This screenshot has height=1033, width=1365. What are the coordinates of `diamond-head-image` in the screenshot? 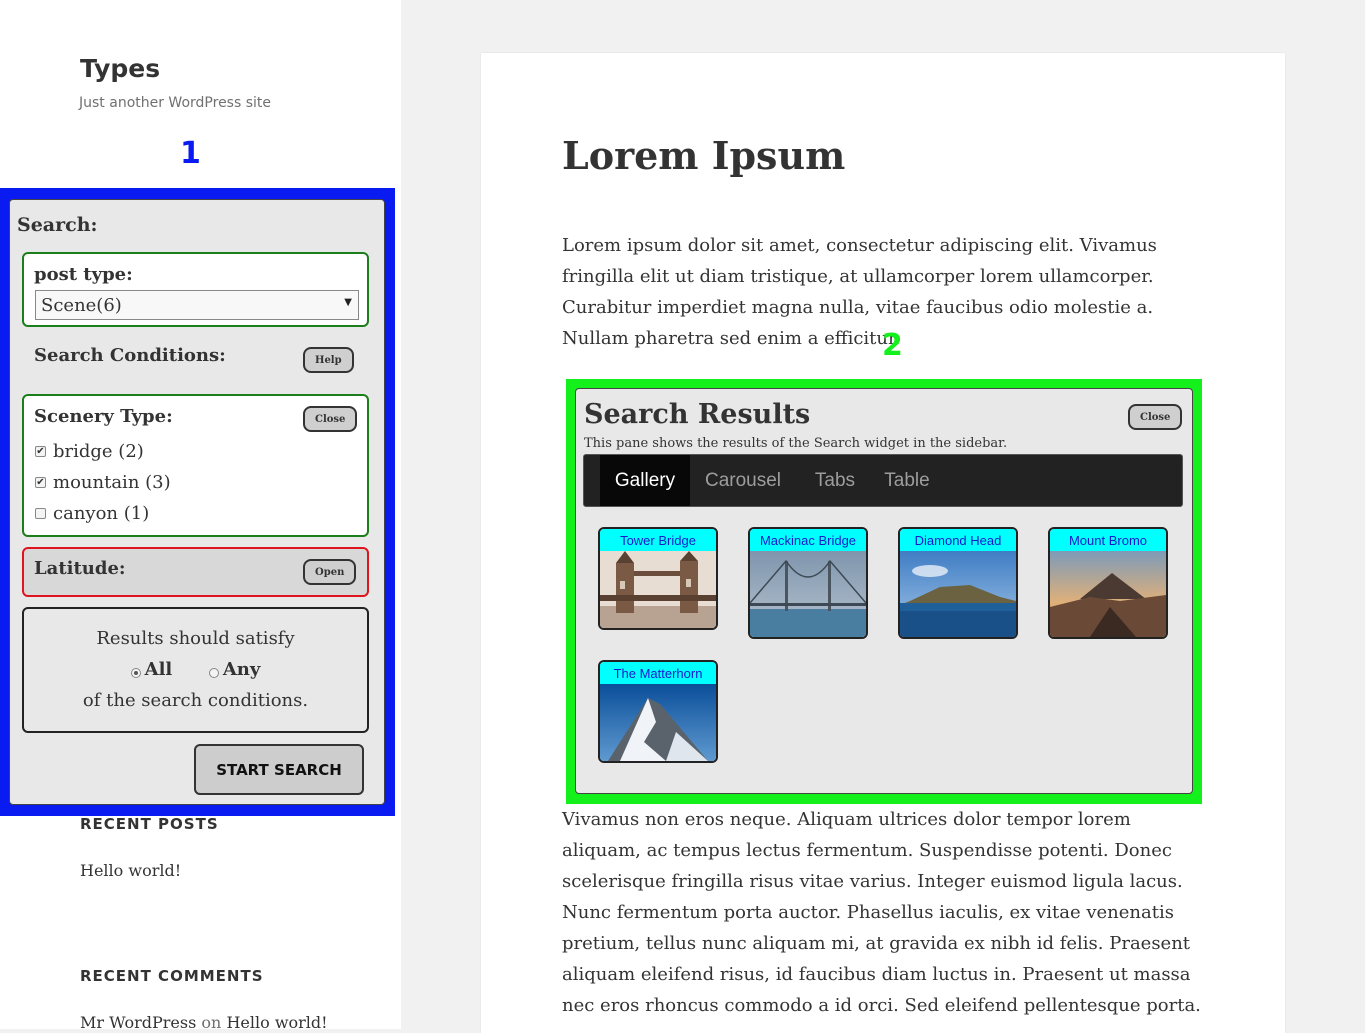 It's located at (958, 594).